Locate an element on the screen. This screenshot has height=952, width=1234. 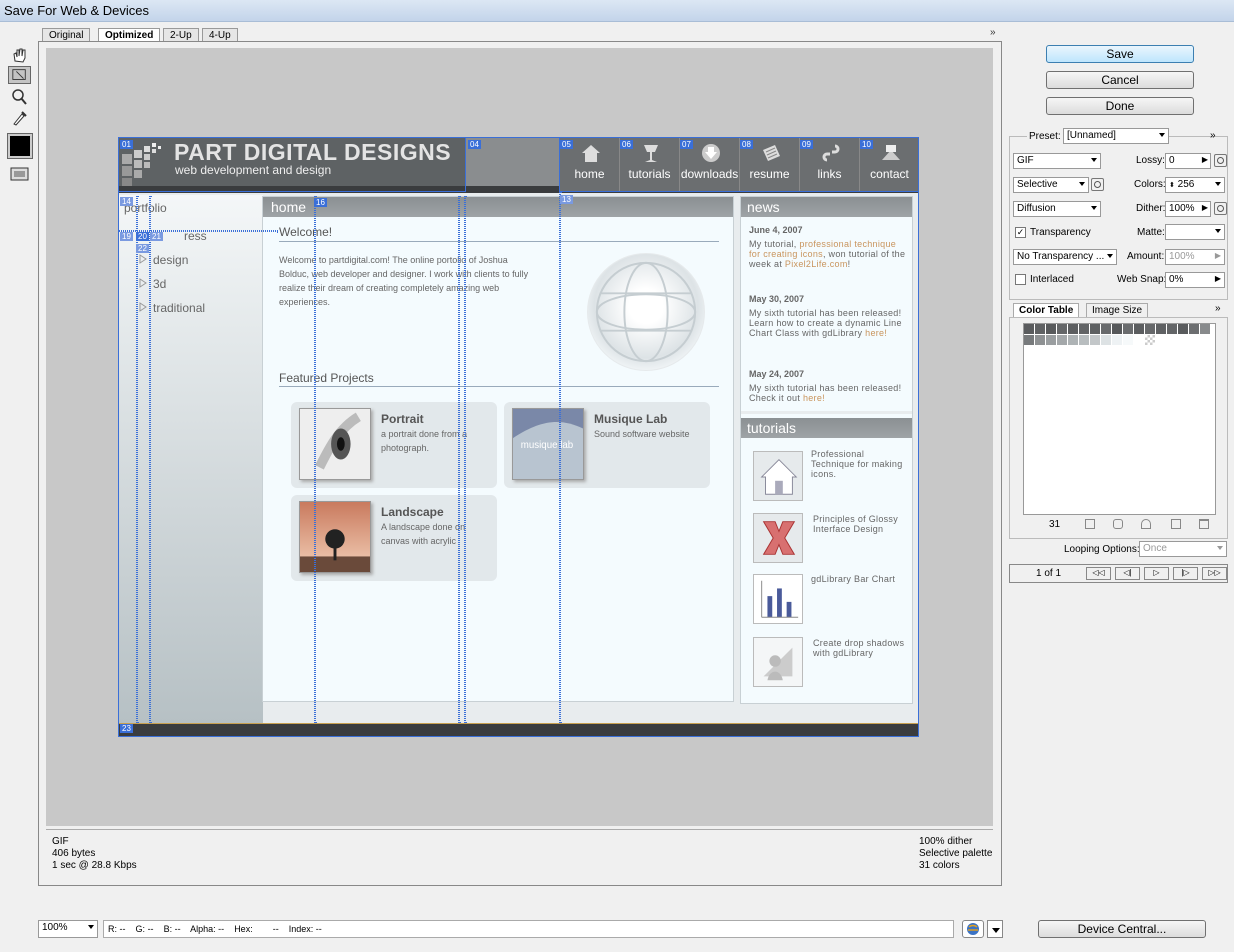
chevron-down-icon is located at coordinates (1094, 208).